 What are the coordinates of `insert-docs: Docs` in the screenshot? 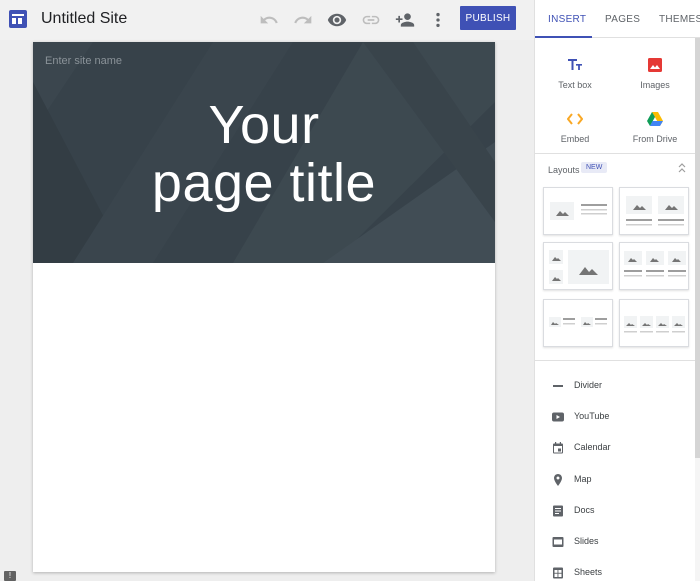 It's located at (617, 511).